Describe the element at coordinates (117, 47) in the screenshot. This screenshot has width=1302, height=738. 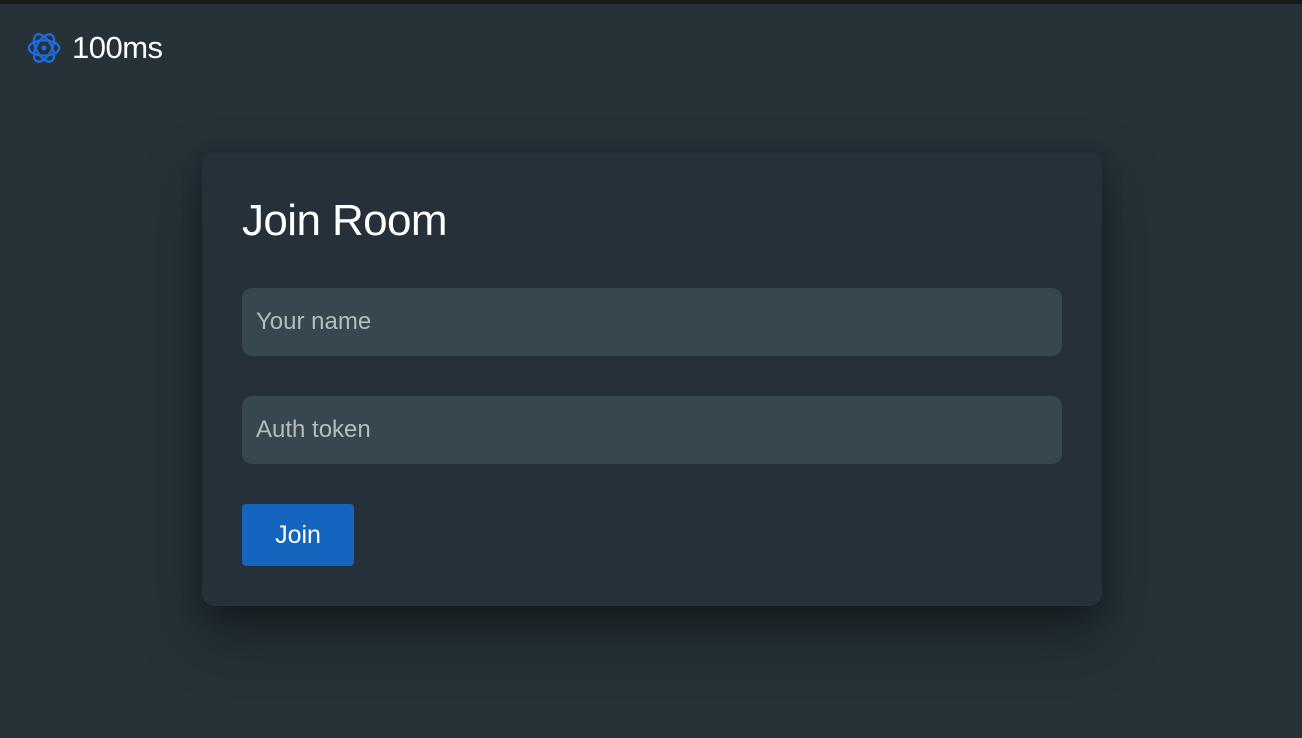
I see `brand-name: 100ms` at that location.